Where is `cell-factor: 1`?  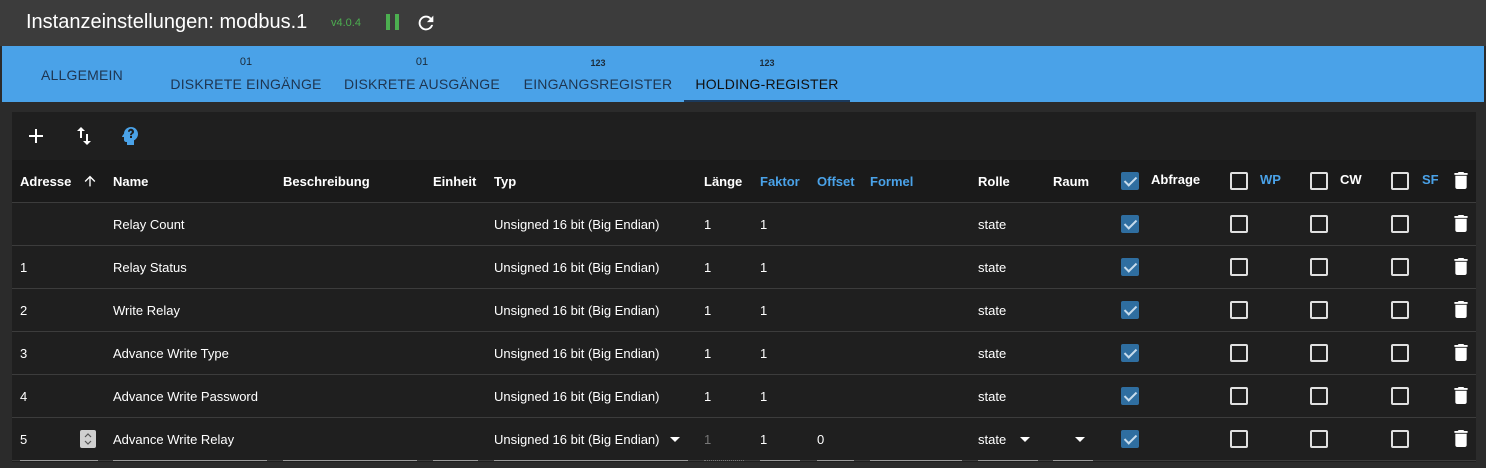
cell-factor: 1 is located at coordinates (764, 224).